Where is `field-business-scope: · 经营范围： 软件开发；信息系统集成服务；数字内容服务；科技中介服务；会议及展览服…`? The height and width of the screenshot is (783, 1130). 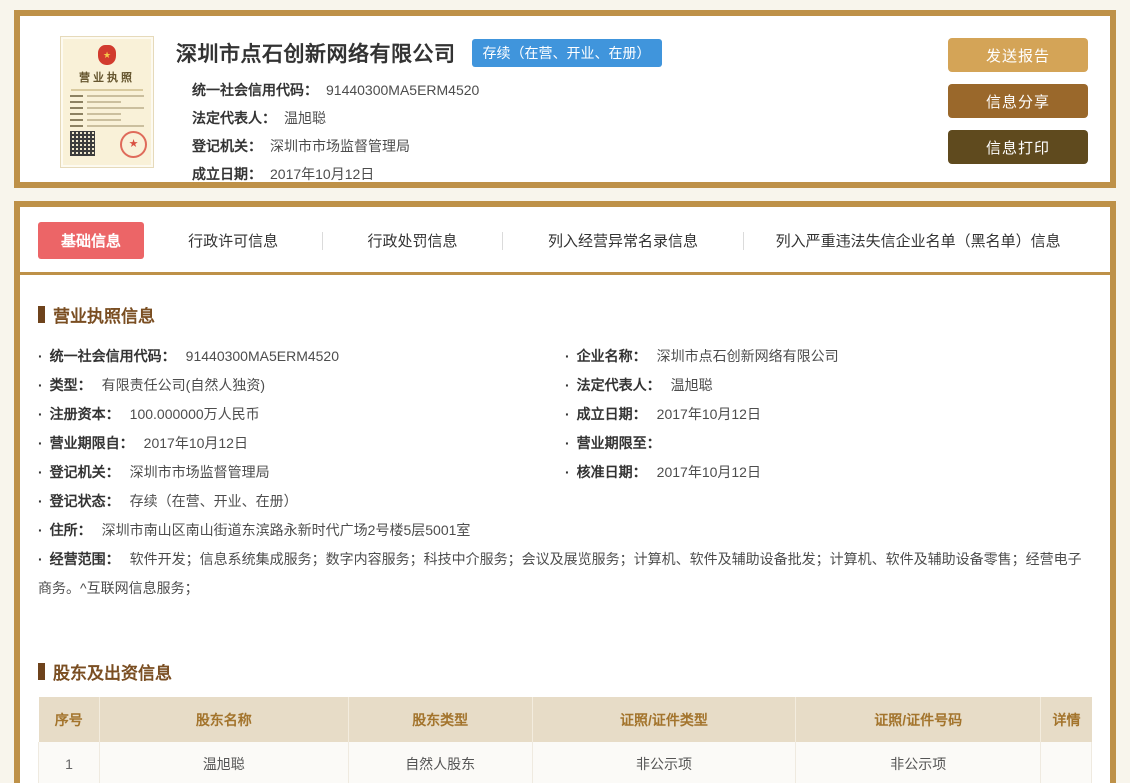
field-business-scope: · 经营范围： 软件开发；信息系统集成服务；数字内容服务；科技中介服务；会议及展览服… is located at coordinates (560, 573).